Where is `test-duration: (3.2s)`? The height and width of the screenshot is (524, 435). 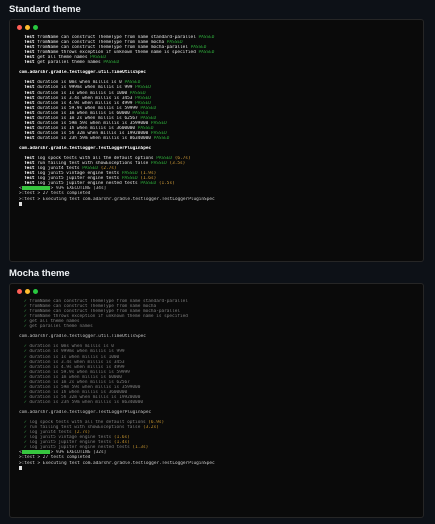
test-duration: (3.2s) is located at coordinates (151, 428).